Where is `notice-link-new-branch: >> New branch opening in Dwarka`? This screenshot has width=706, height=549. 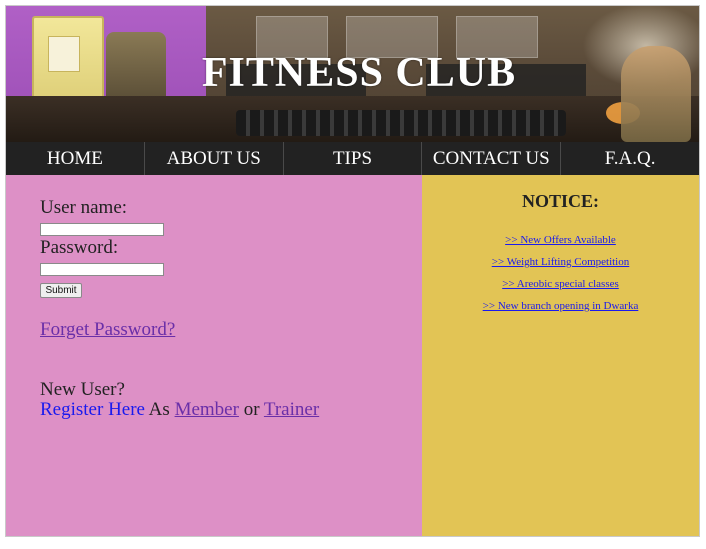
notice-link-new-branch: >> New branch opening in Dwarka is located at coordinates (561, 306).